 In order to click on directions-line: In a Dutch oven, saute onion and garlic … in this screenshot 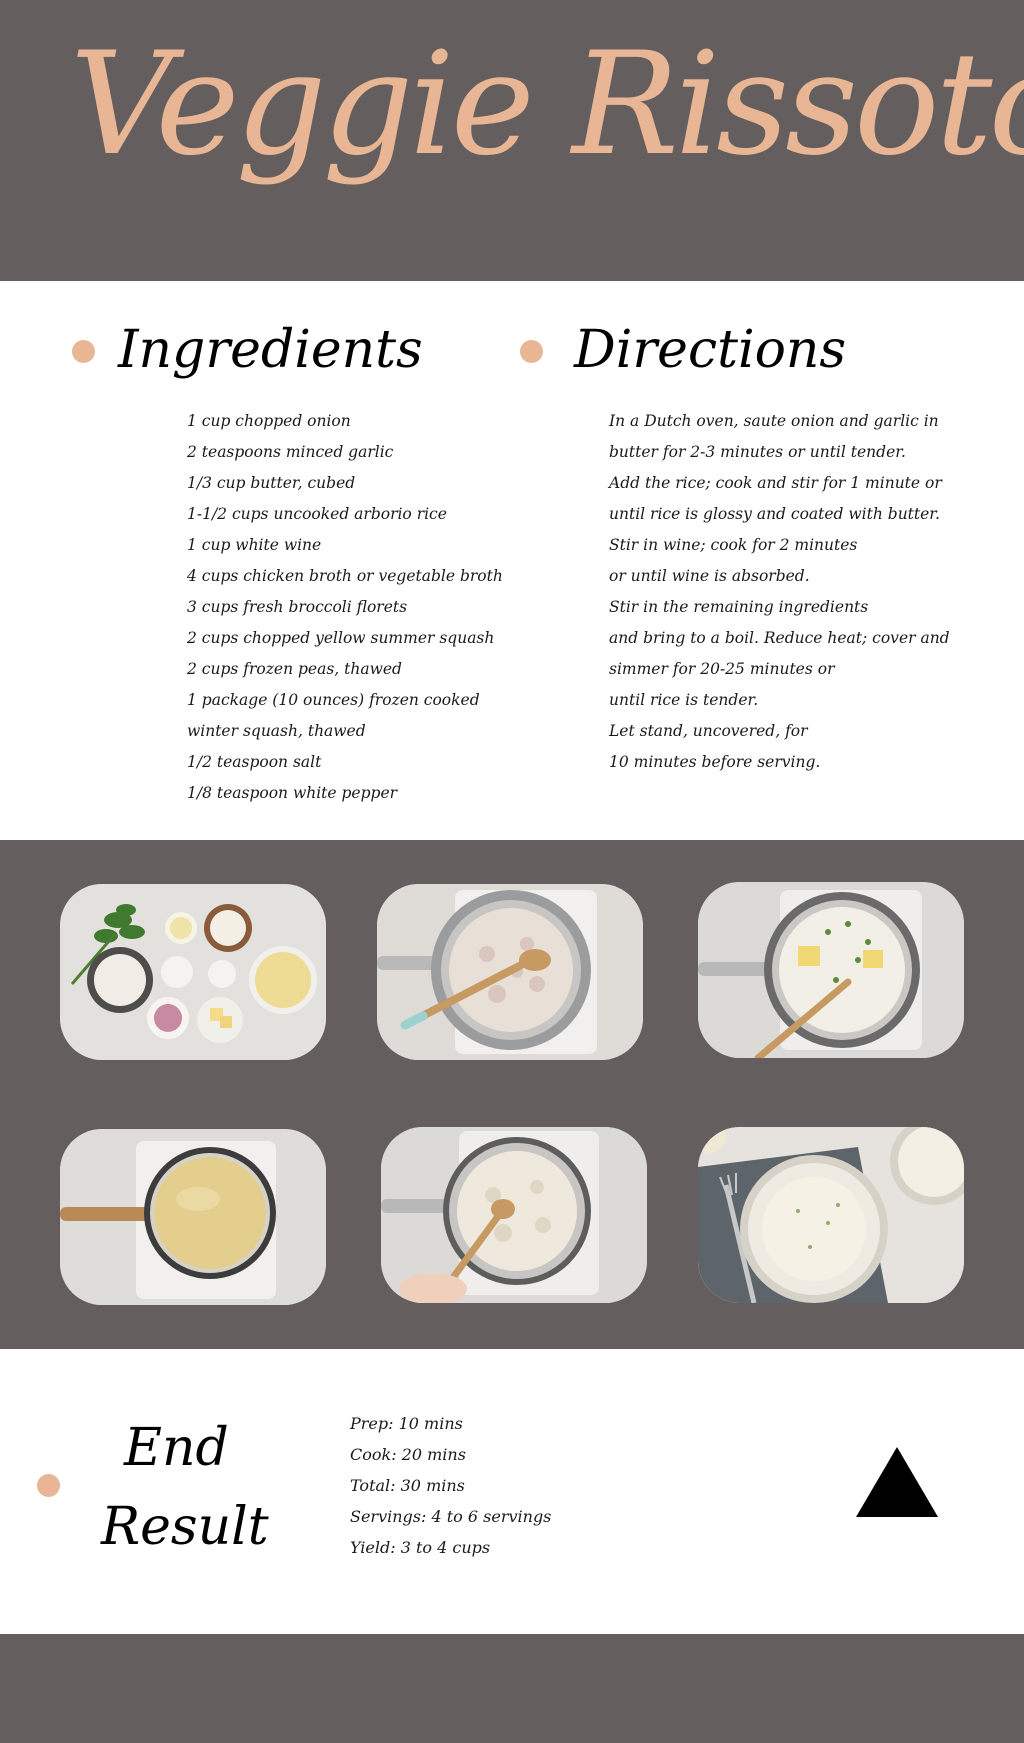, I will do `click(774, 421)`.